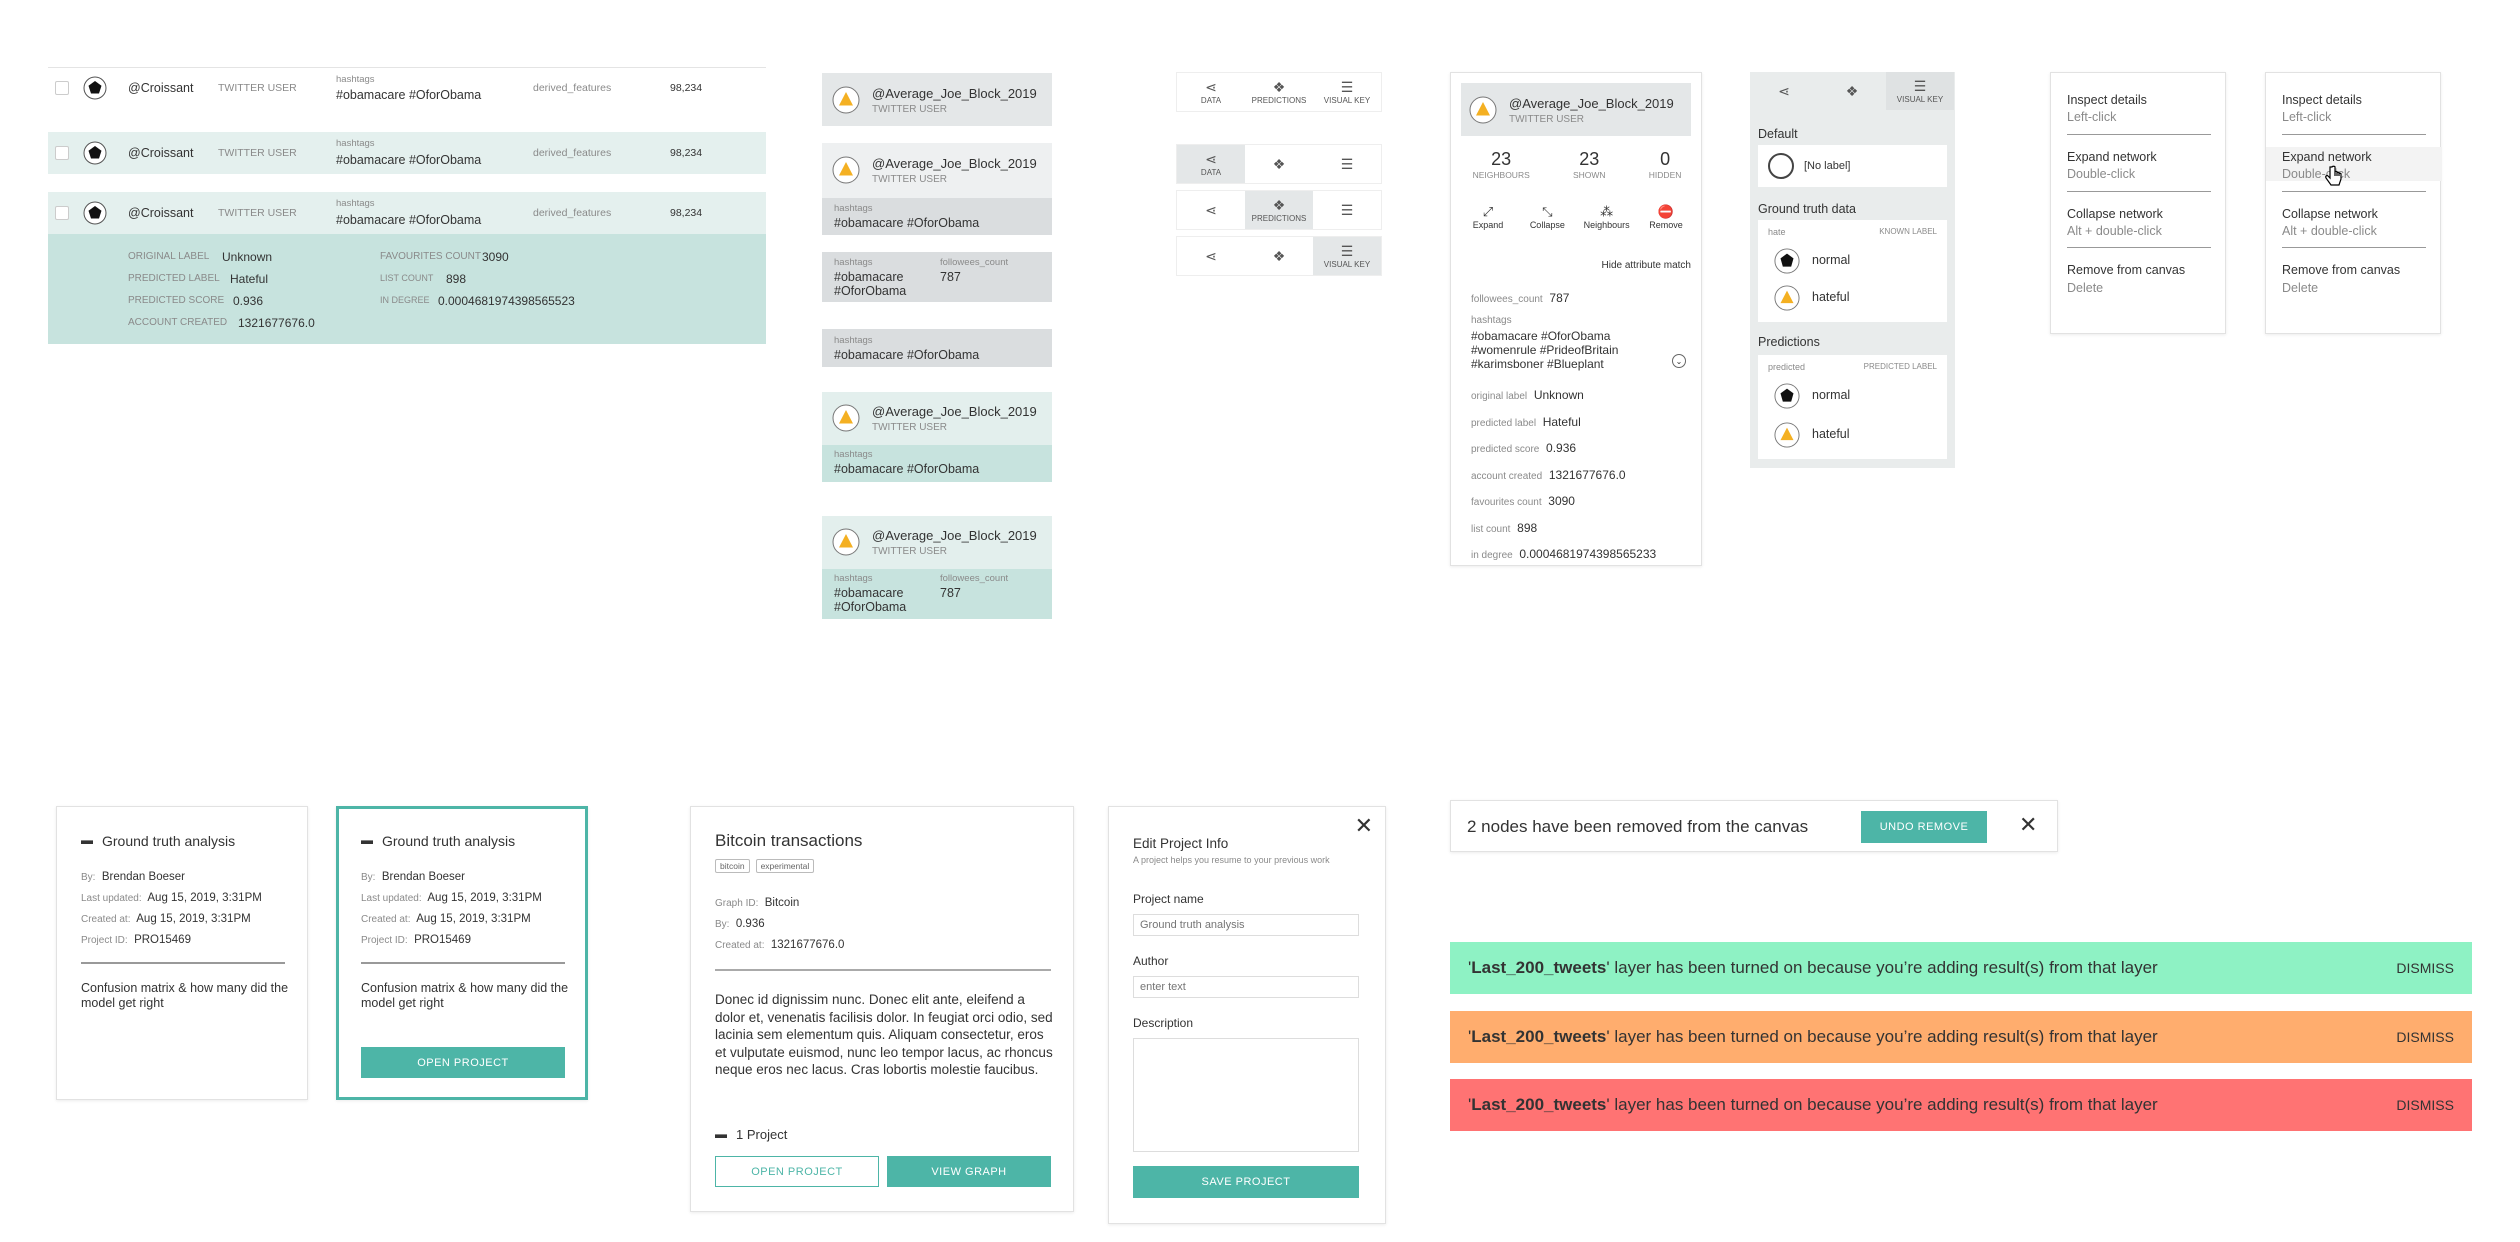 The image size is (2520, 1242). What do you see at coordinates (732, 866) in the screenshot?
I see `tag-bitcoin: bitcoin` at bounding box center [732, 866].